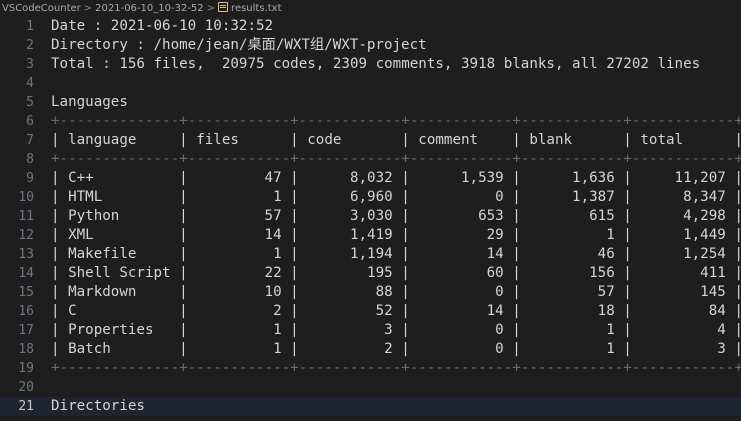  What do you see at coordinates (26, 292) in the screenshot?
I see `line-number: 15` at bounding box center [26, 292].